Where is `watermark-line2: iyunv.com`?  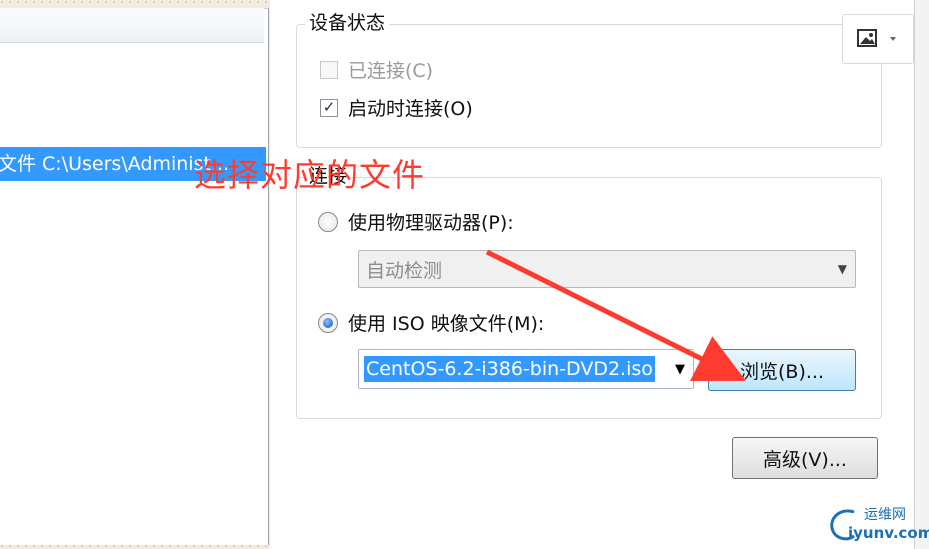 watermark-line2: iyunv.com is located at coordinates (888, 533).